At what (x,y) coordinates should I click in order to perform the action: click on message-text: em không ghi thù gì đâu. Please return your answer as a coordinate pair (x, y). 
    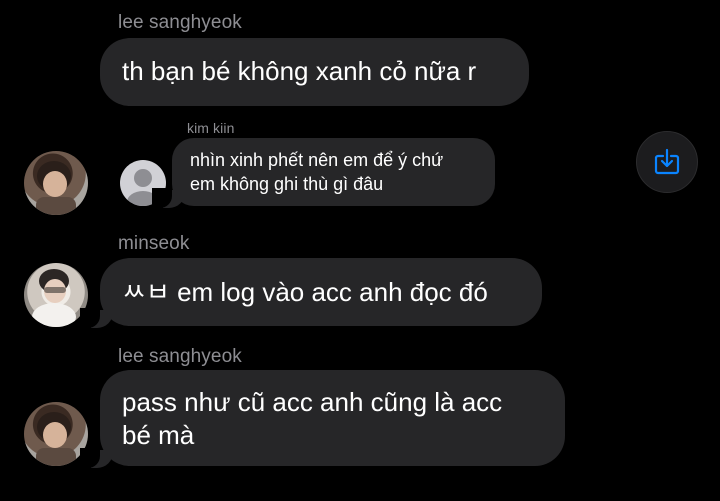
    Looking at the image, I should click on (287, 184).